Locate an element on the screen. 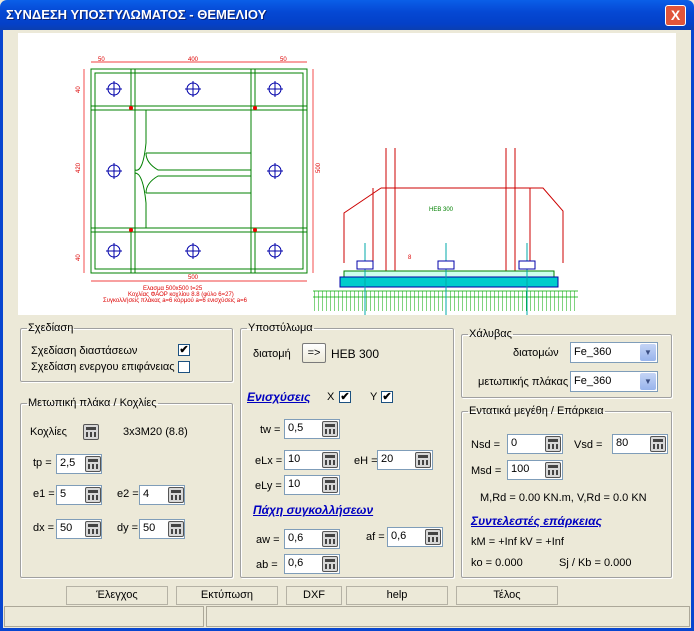 The image size is (694, 631). msd-label: Msd = is located at coordinates (486, 471).